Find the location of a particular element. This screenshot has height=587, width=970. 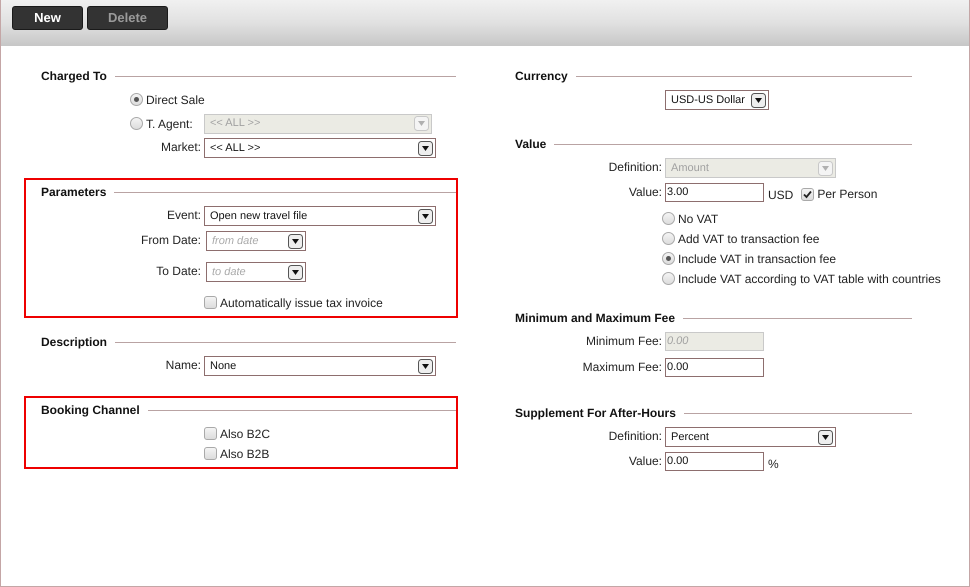

field-label: Maximum Fee: is located at coordinates (622, 367).